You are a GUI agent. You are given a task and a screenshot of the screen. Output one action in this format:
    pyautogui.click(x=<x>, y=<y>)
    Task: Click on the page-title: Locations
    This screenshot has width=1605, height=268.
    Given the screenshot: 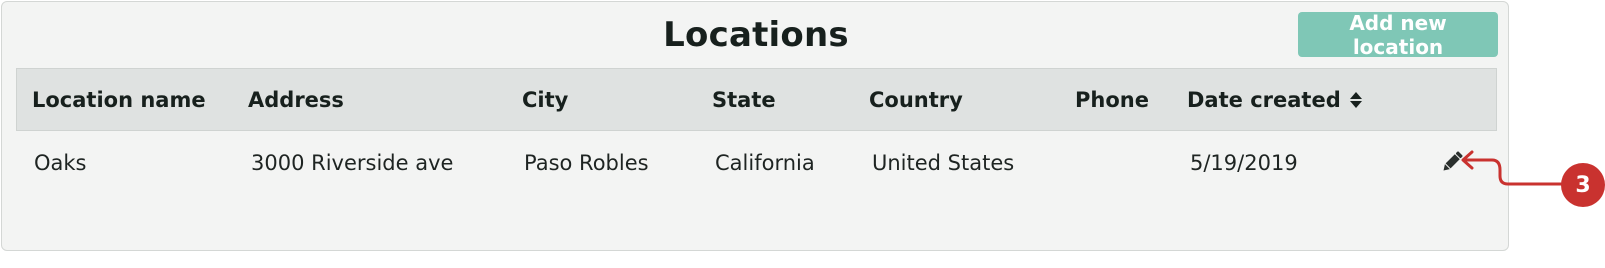 What is the action you would take?
    pyautogui.click(x=756, y=35)
    